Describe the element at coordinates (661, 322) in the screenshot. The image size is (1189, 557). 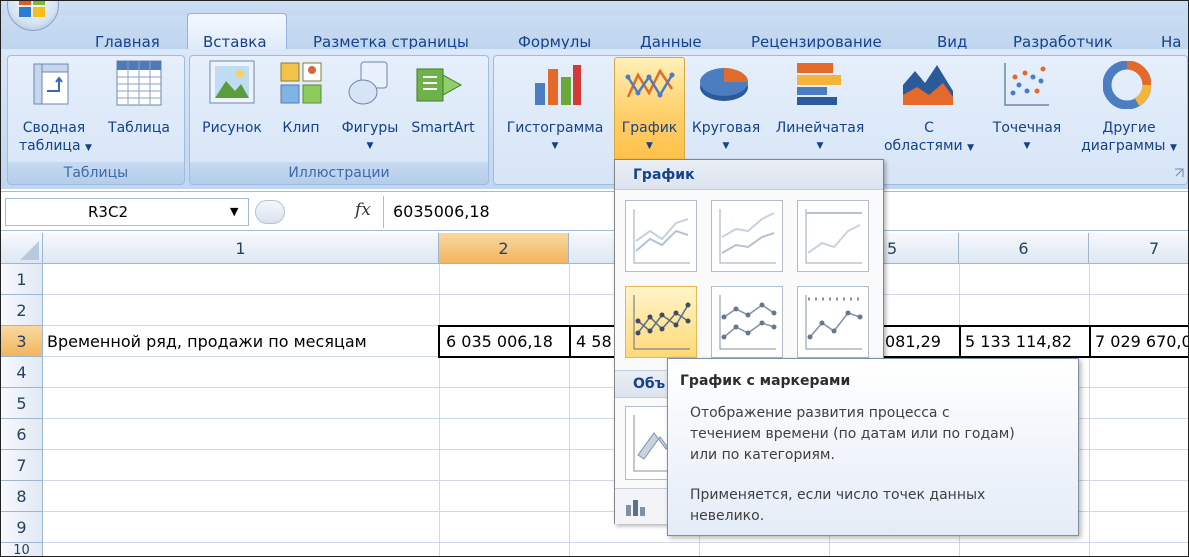
I see `line-with-markers-option` at that location.